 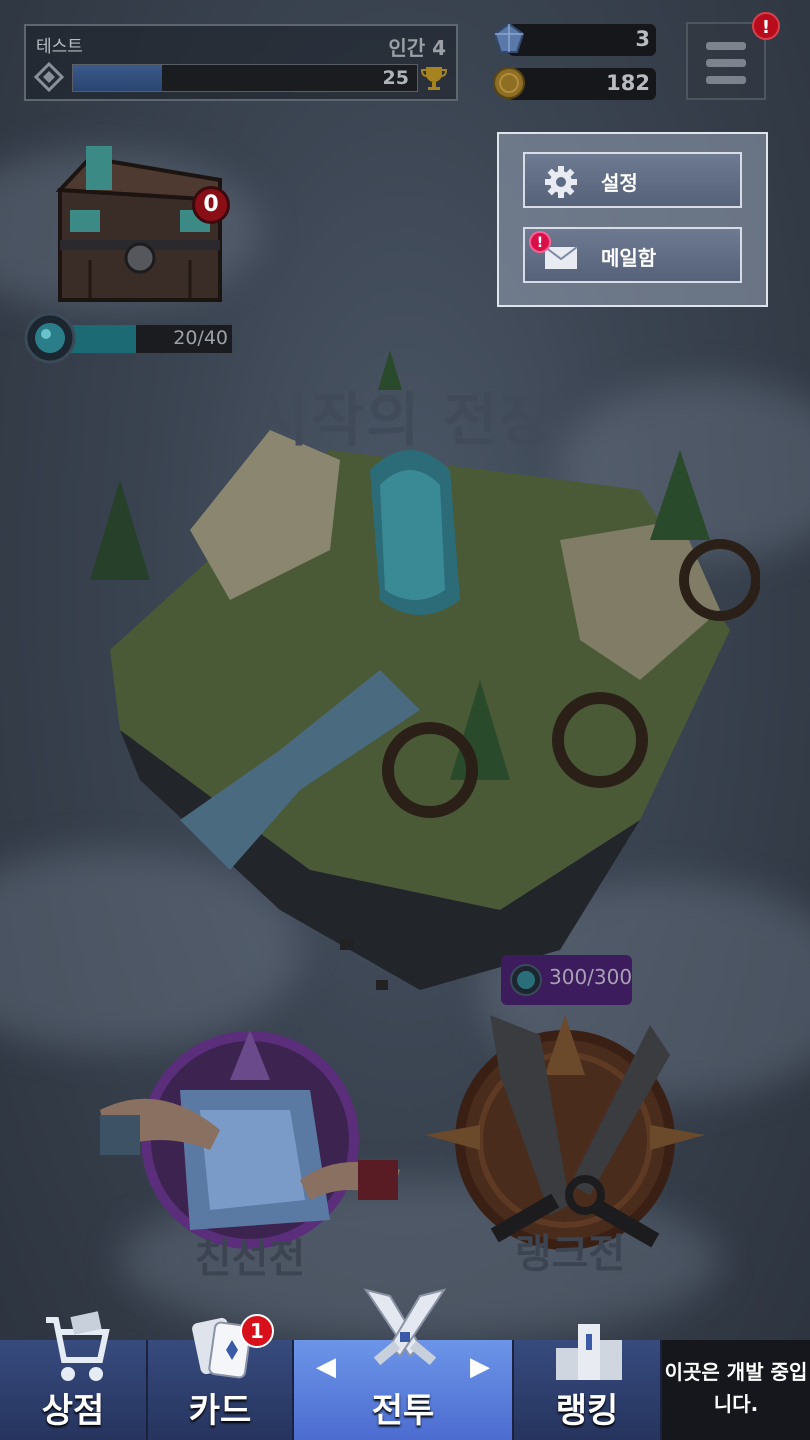 What do you see at coordinates (574, 83) in the screenshot?
I see `gold-counter: 182` at bounding box center [574, 83].